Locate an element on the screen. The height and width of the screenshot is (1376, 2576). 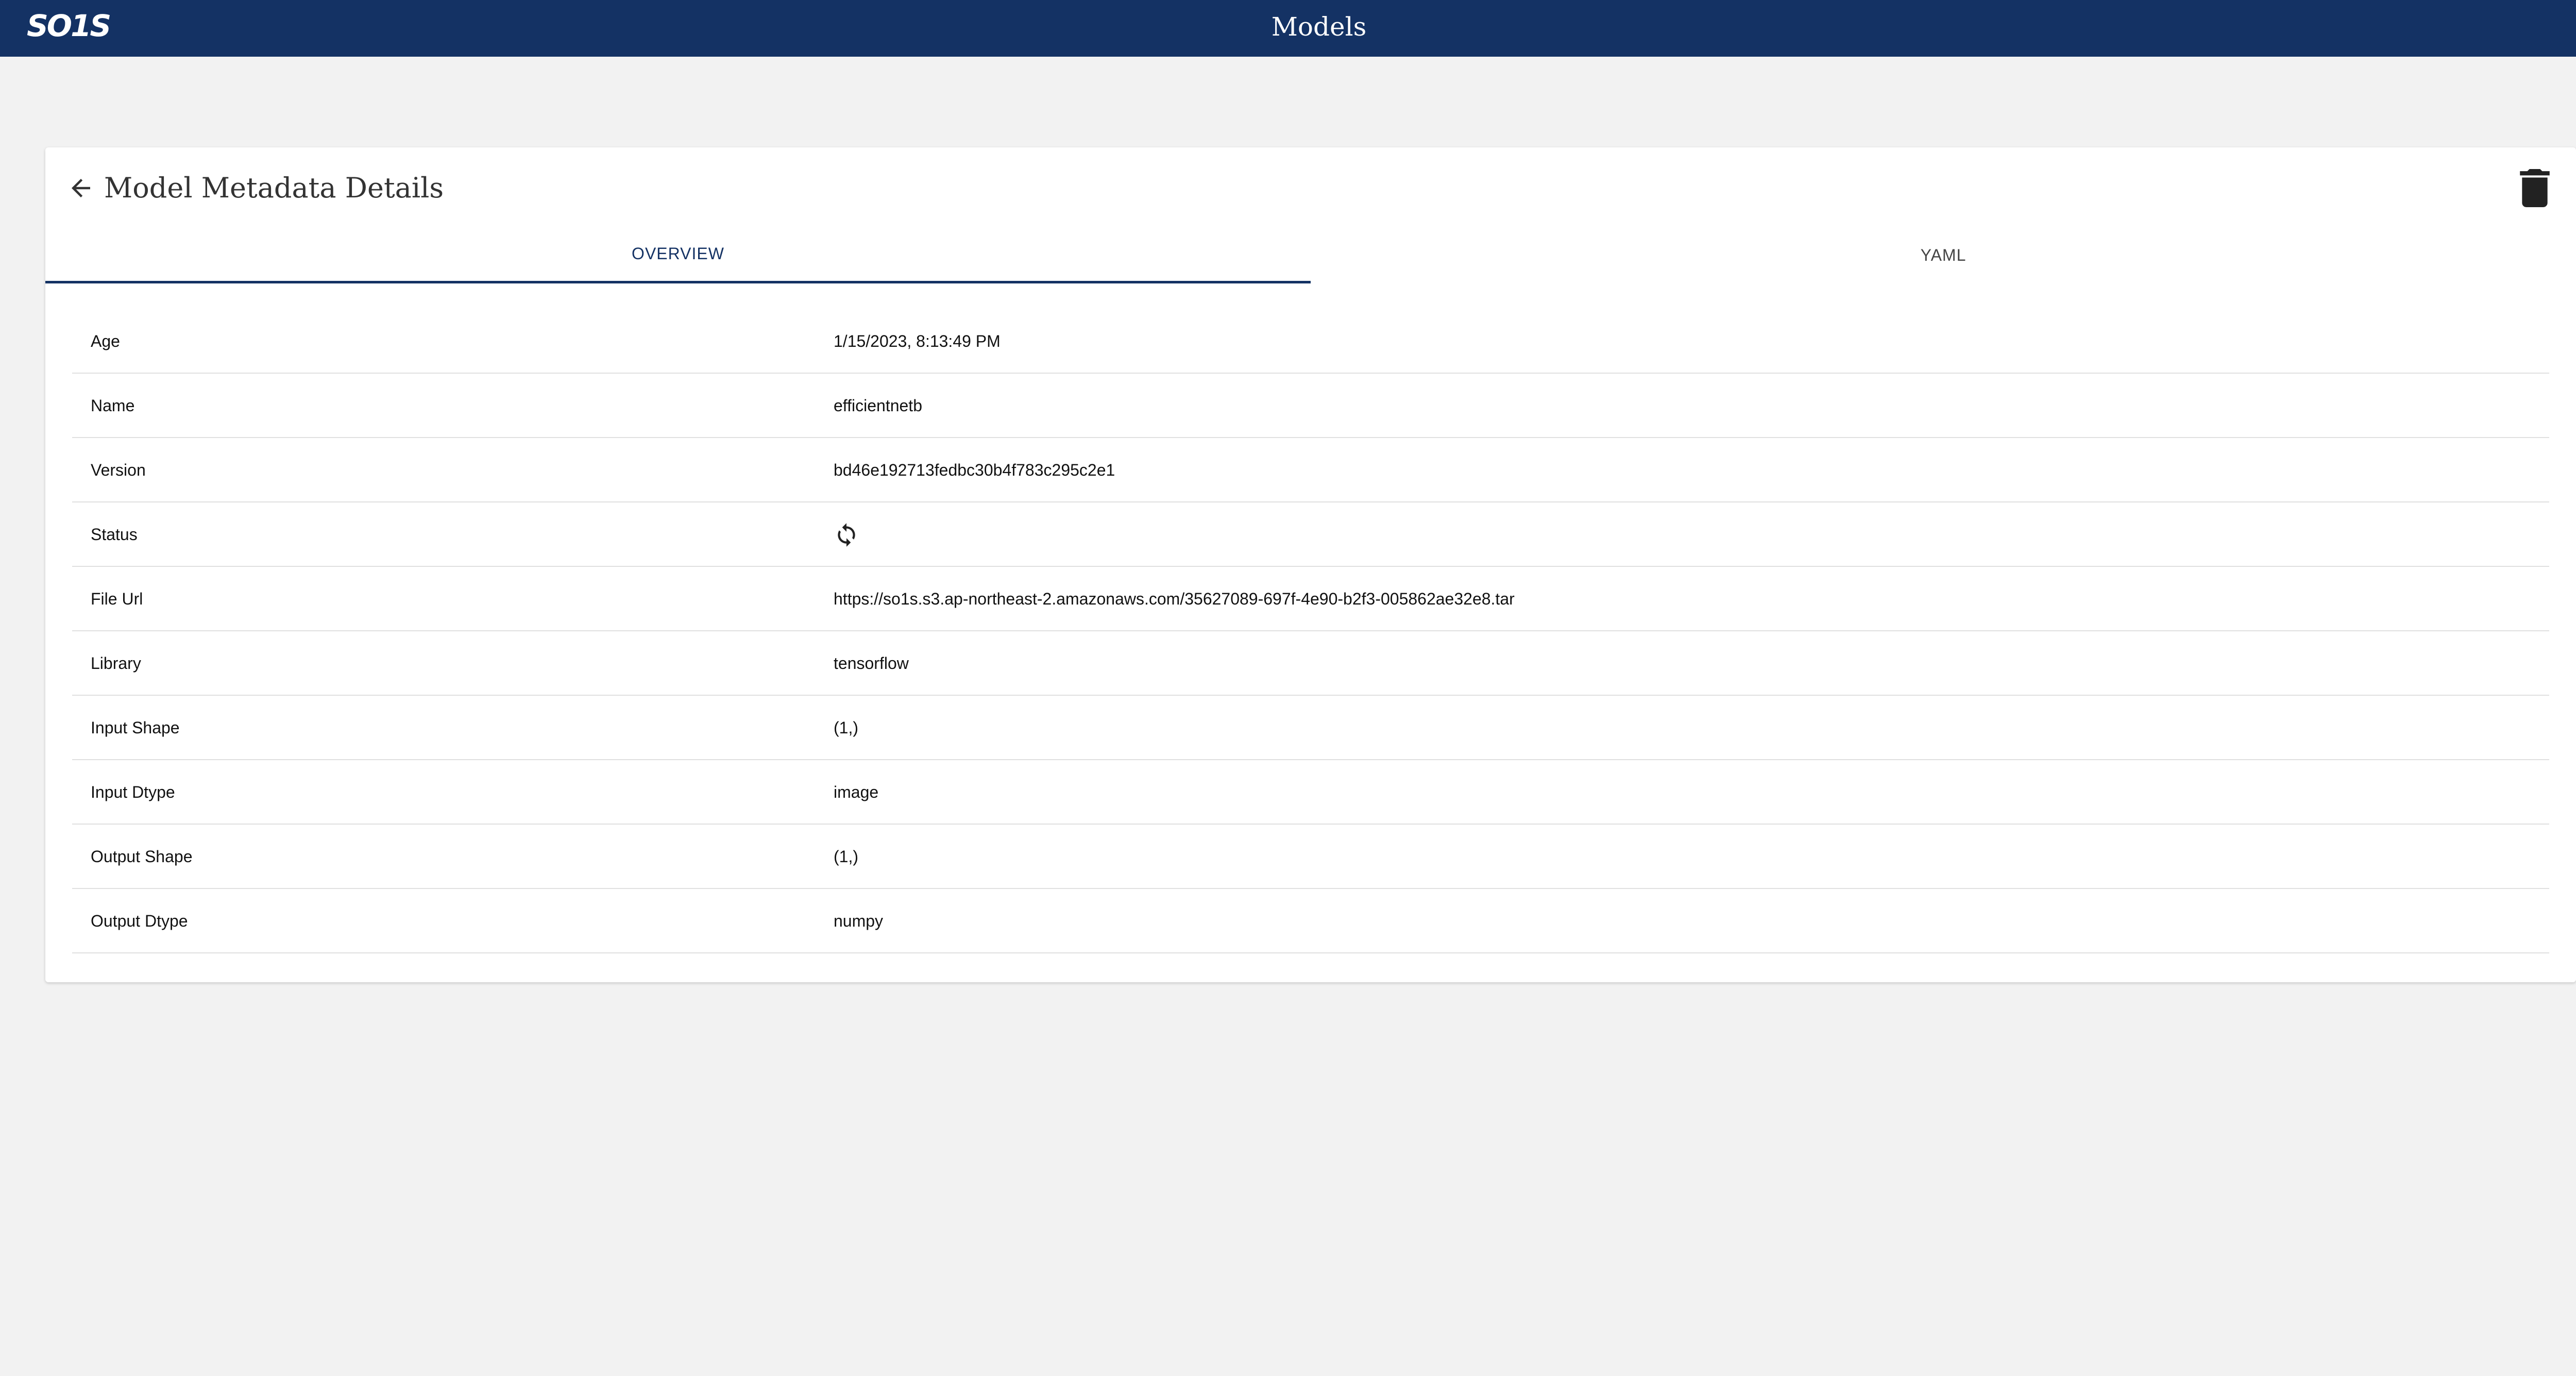
logout-icon is located at coordinates (2575, 28).